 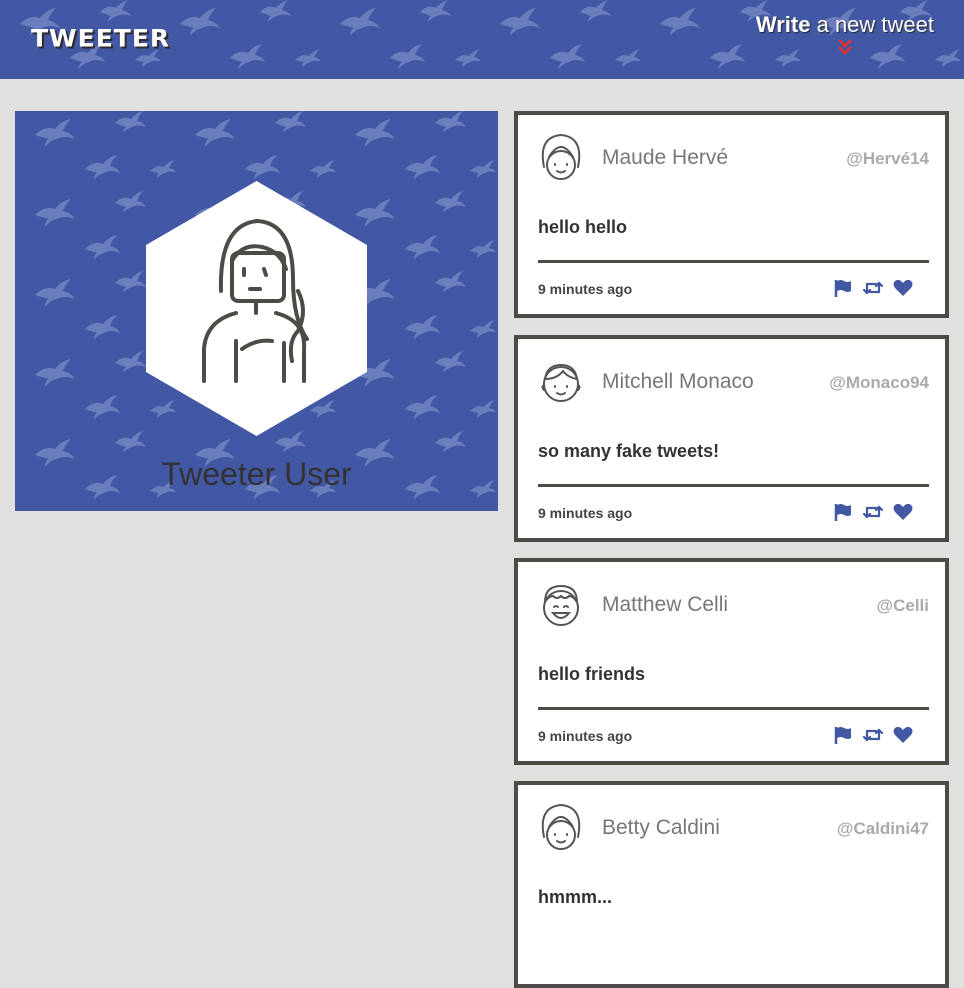 I want to click on tweet-author-name: Mitchell Monaco, so click(x=678, y=382).